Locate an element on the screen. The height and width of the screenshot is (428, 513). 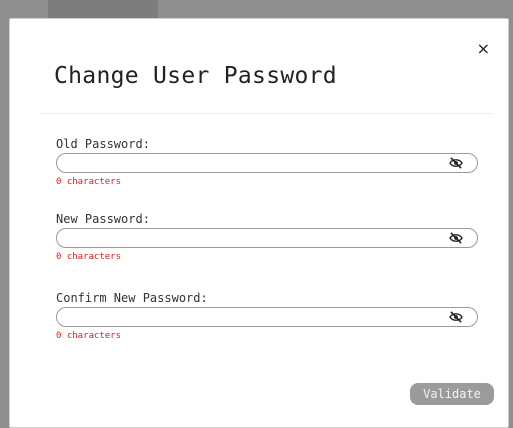
confirm-password-input-wrapper is located at coordinates (267, 318).